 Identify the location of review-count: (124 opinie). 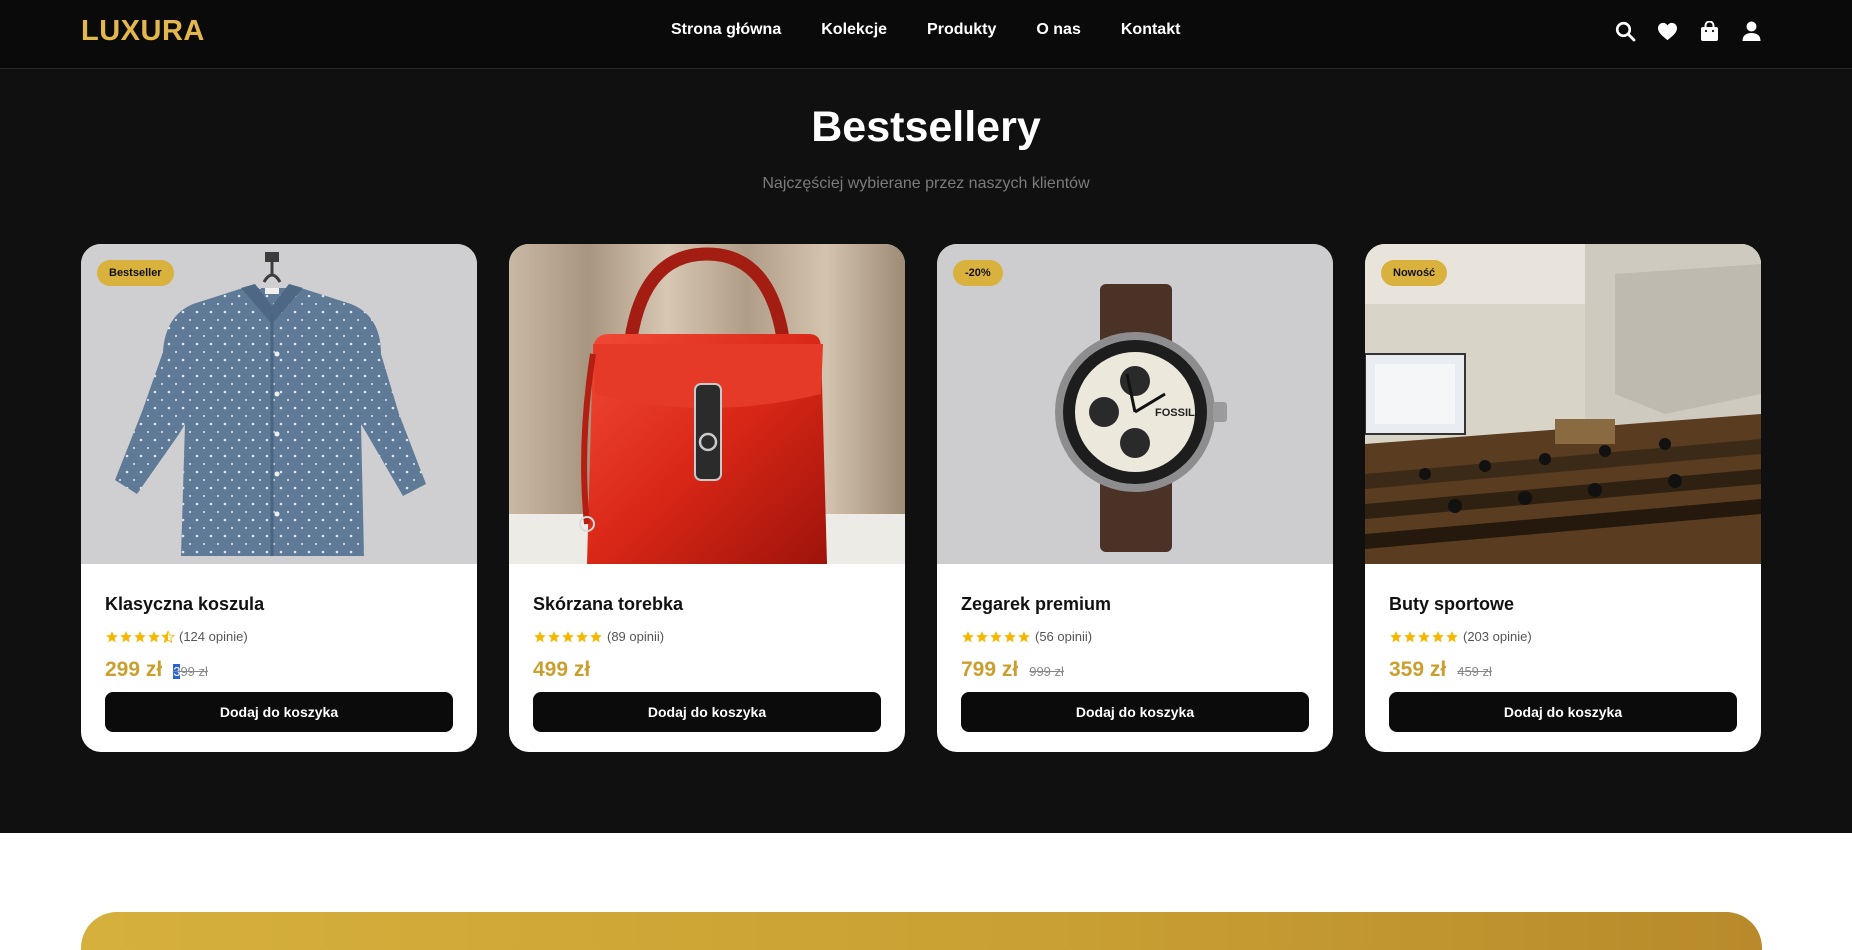
(213, 636).